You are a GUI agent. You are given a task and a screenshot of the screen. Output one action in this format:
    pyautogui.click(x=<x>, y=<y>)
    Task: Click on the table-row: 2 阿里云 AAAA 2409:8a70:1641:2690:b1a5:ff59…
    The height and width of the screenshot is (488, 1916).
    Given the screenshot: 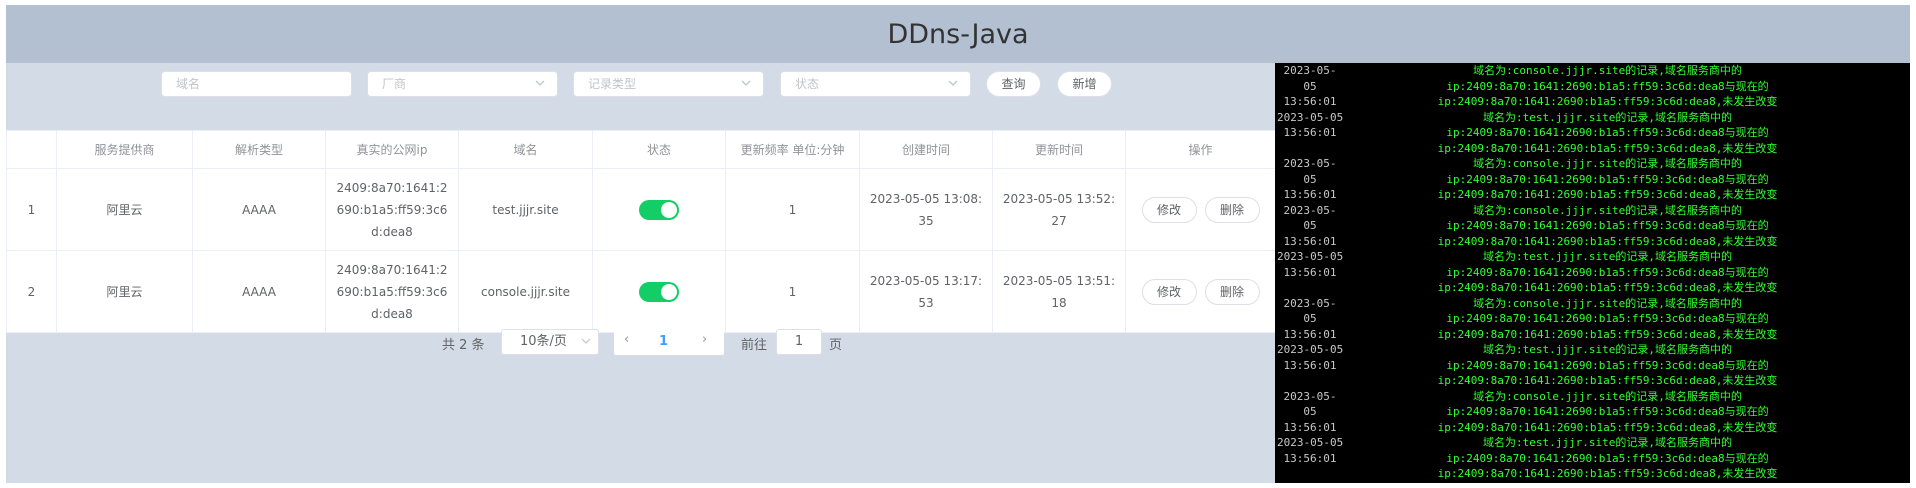 What is the action you would take?
    pyautogui.click(x=641, y=291)
    